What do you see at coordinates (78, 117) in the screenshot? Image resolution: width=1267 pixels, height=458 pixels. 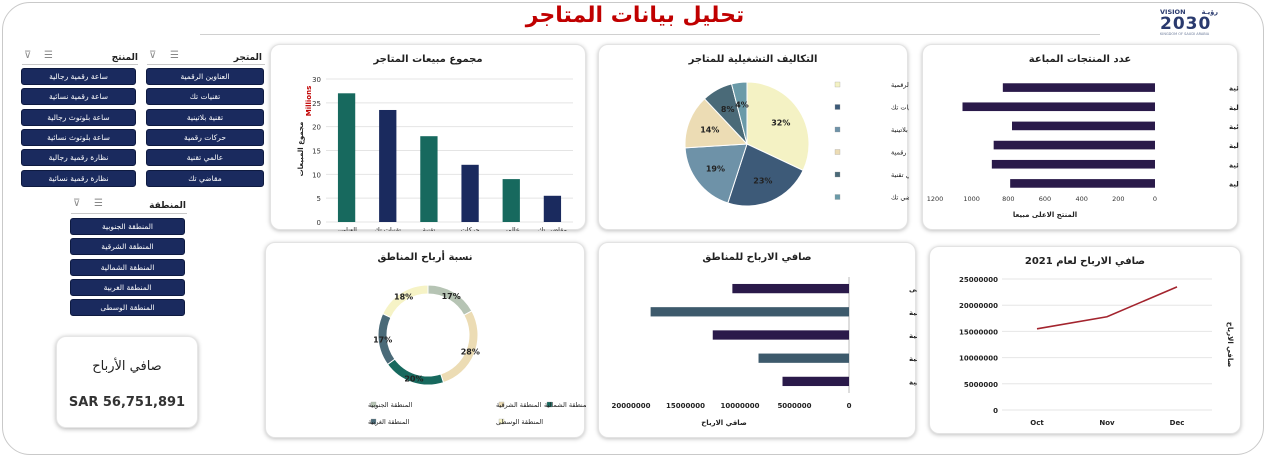 I see `product-slicer-option: ساعة بلوتوث رجالية` at bounding box center [78, 117].